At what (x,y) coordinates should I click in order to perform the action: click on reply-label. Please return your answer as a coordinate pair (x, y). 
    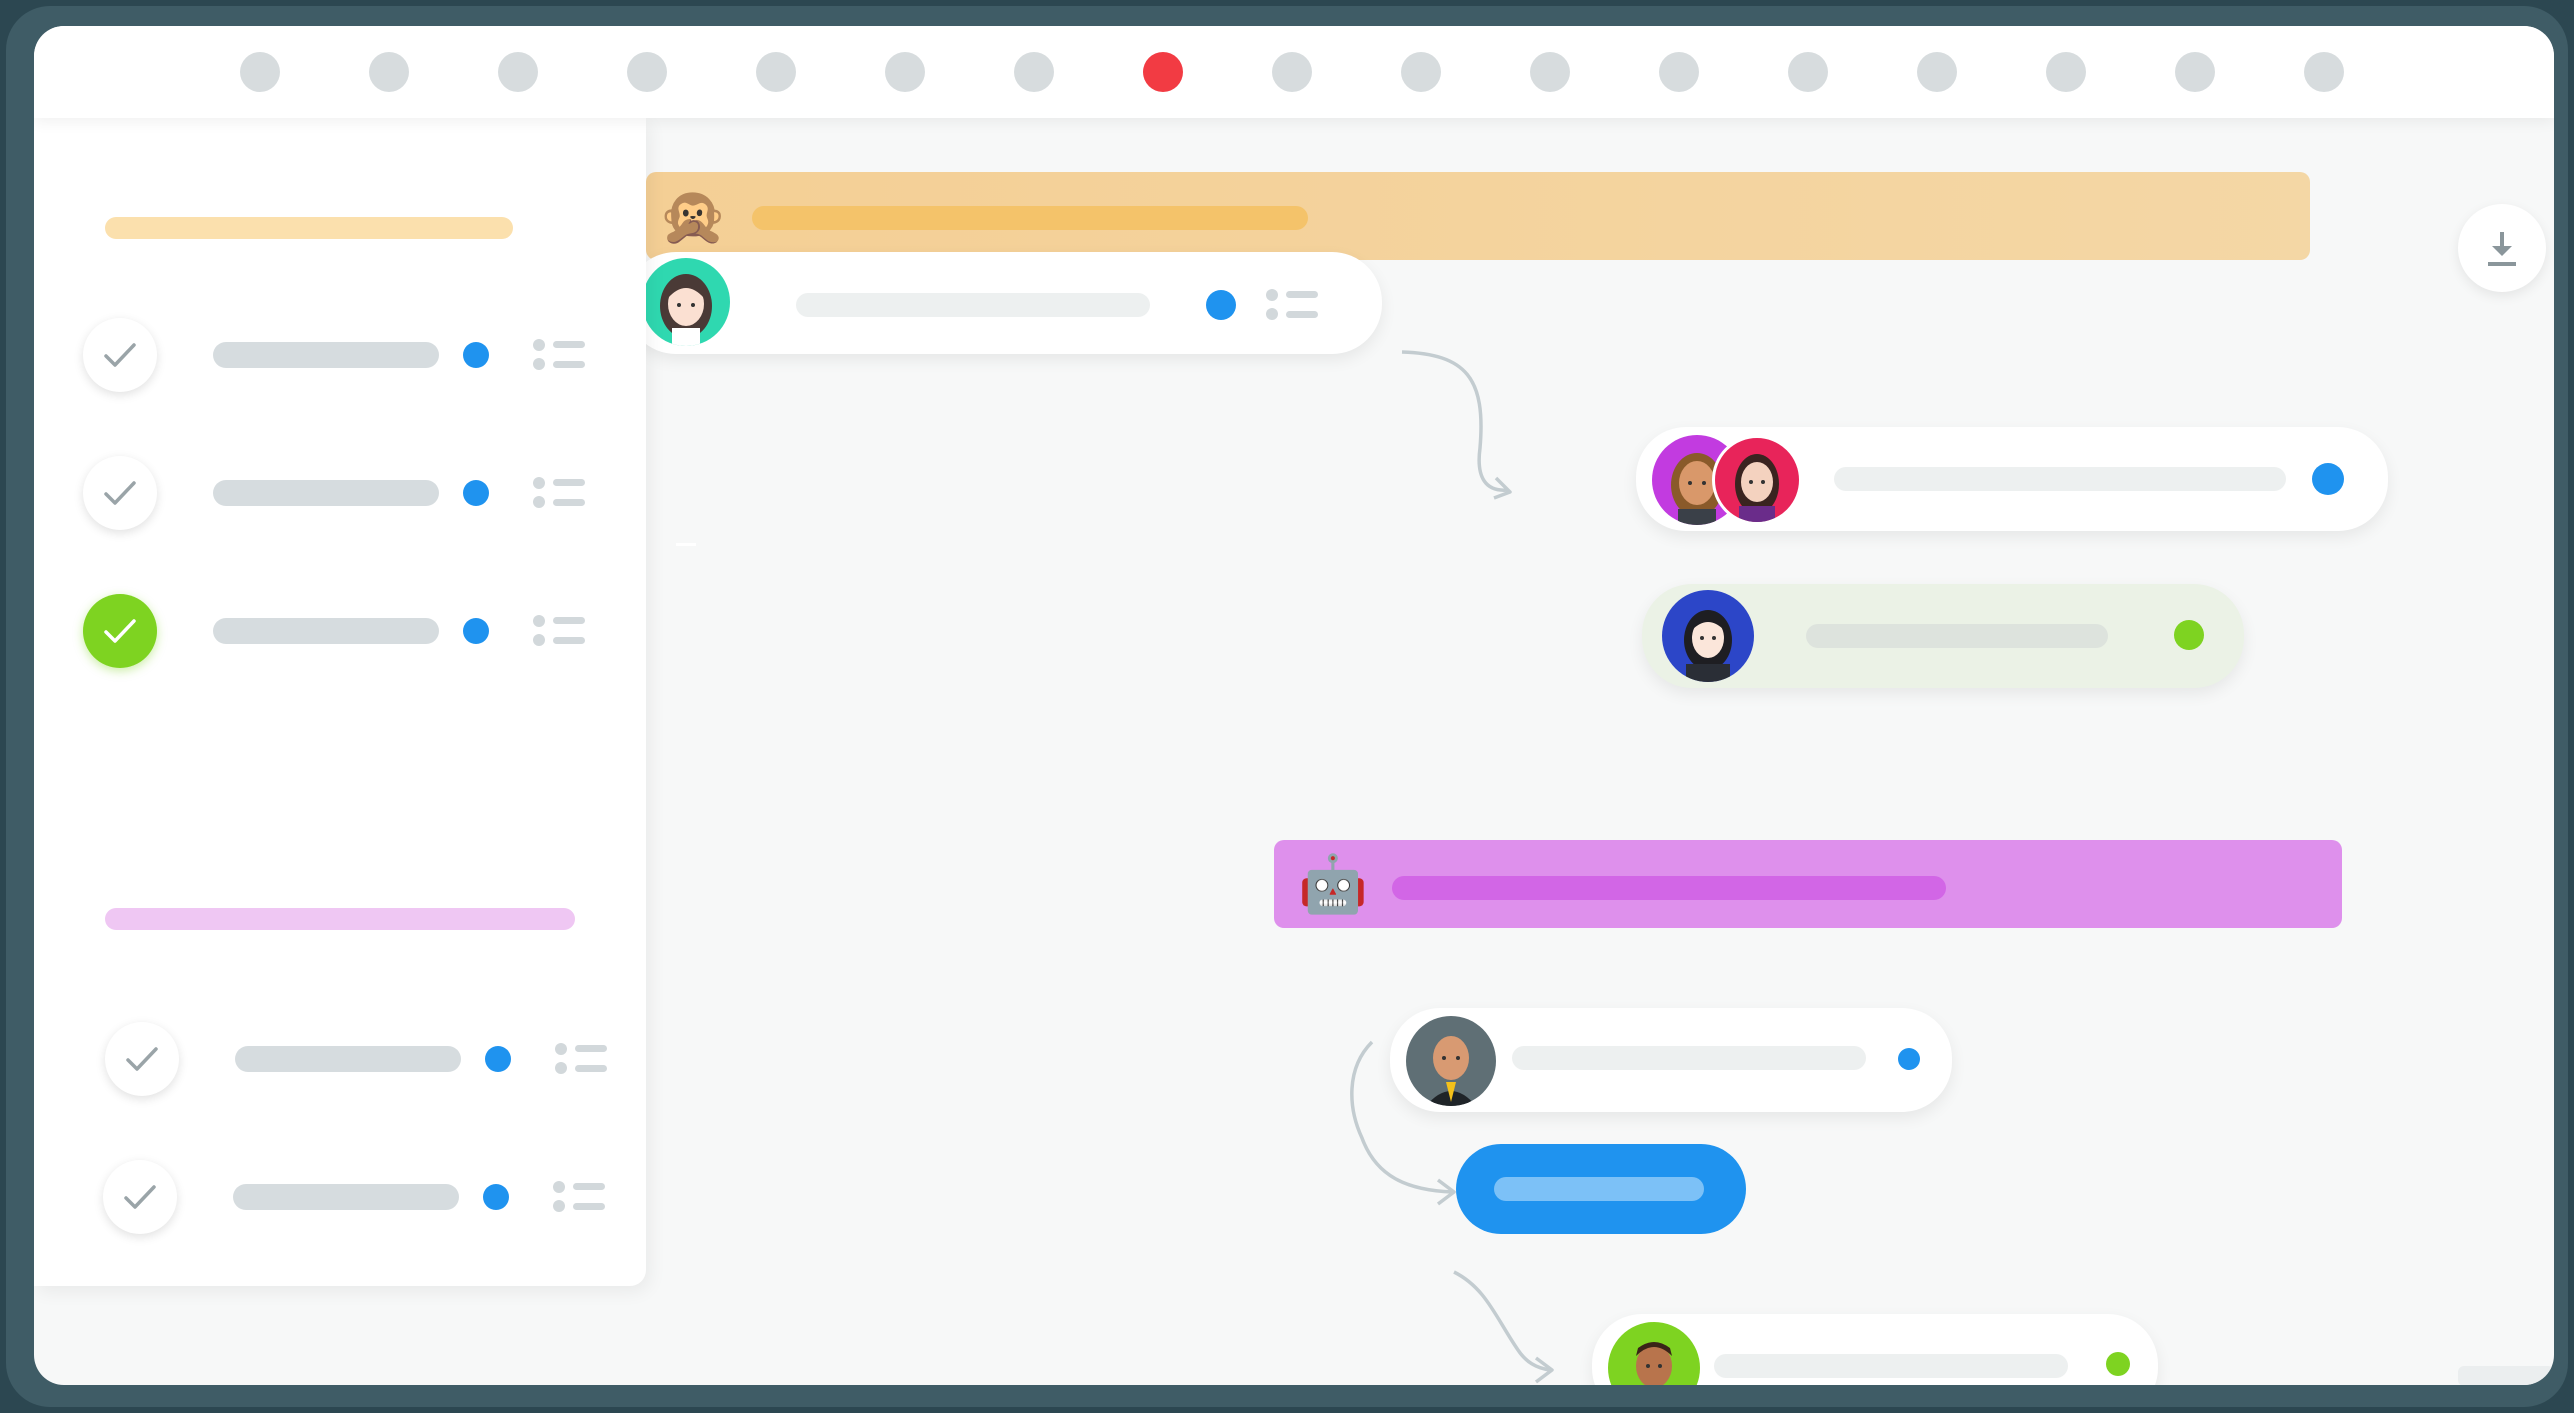
    Looking at the image, I should click on (1599, 1189).